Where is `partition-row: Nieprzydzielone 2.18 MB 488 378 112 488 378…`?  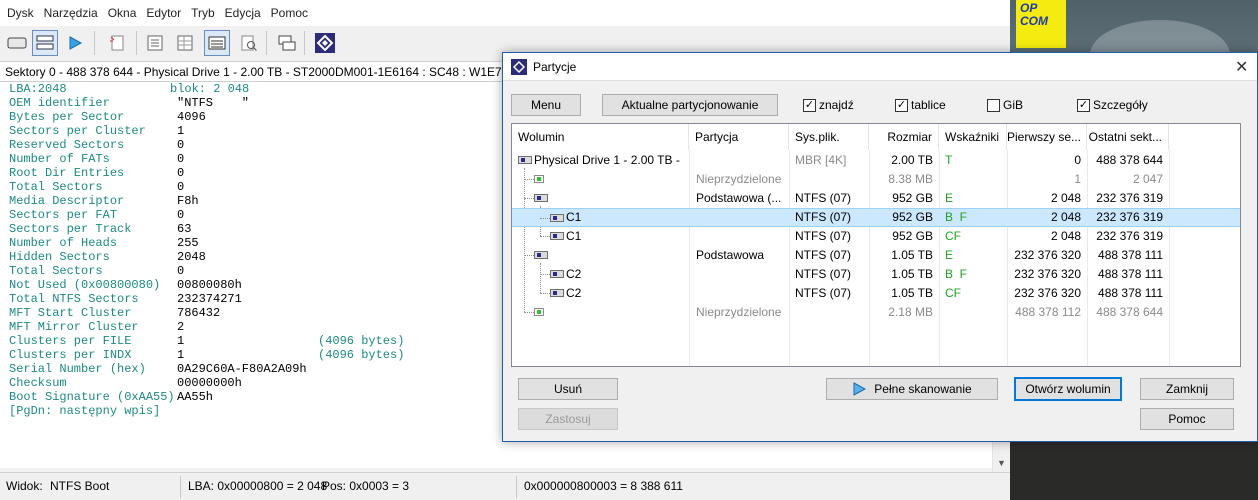 partition-row: Nieprzydzielone 2.18 MB 488 378 112 488 378… is located at coordinates (876, 312).